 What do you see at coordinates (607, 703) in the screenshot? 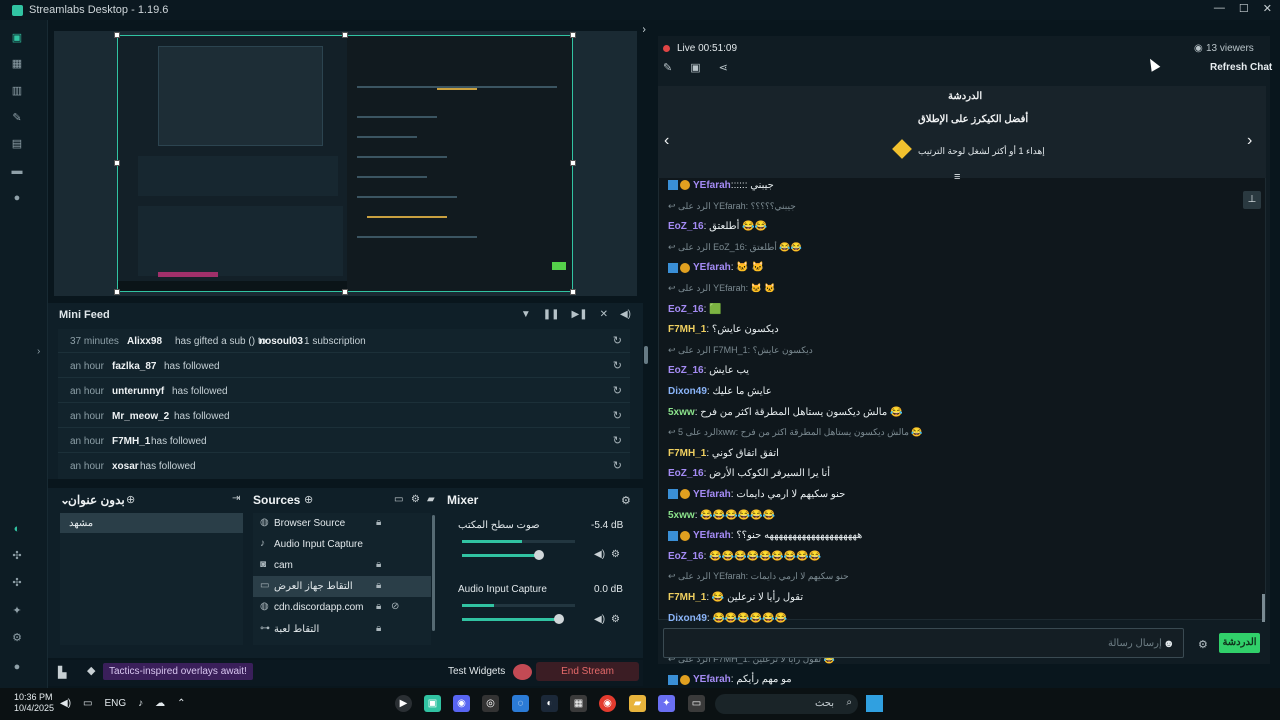
I see `chrome-icon: ◉` at bounding box center [607, 703].